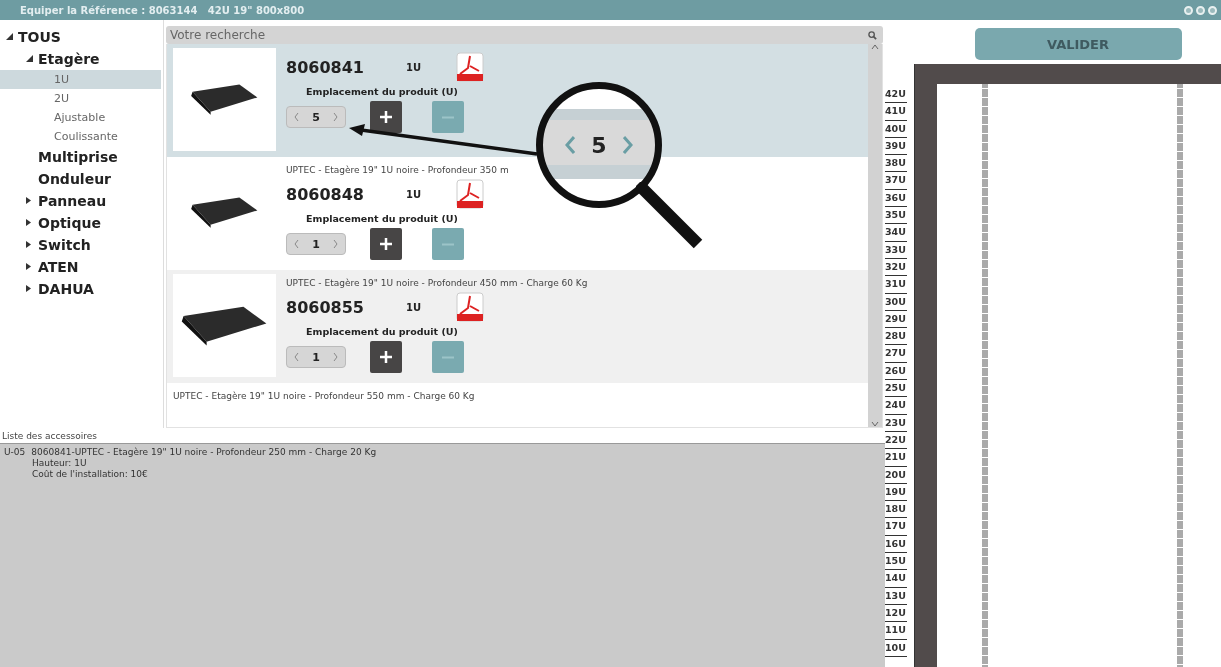 This screenshot has height=667, width=1221. I want to click on tree-item-row: Switch, so click(80, 245).